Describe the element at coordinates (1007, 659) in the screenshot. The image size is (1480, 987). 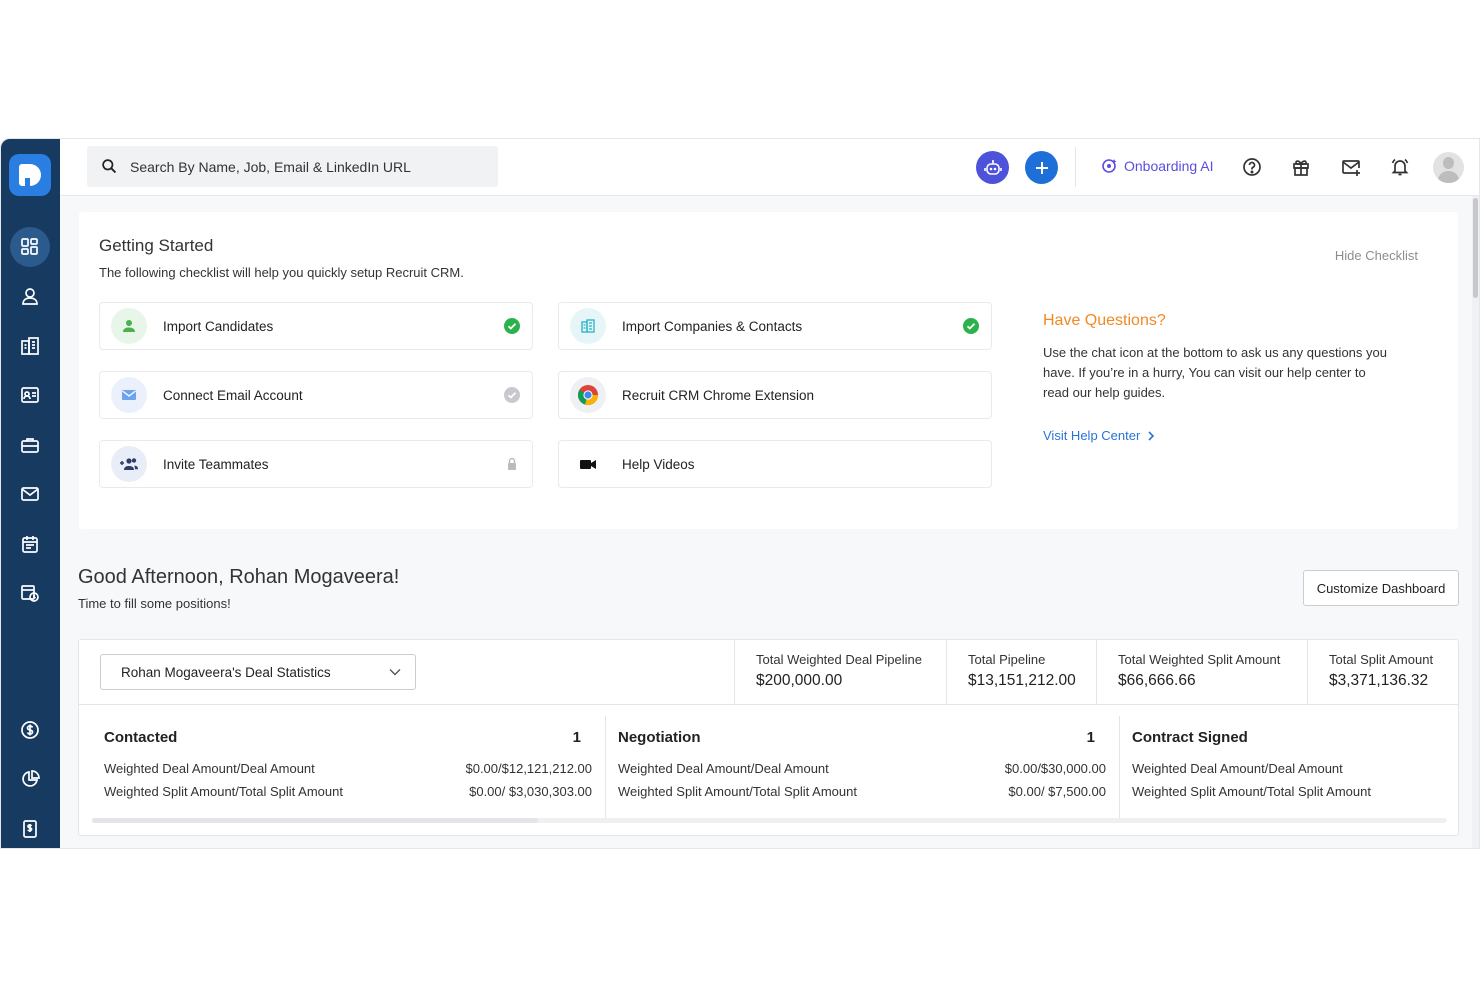
I see `stat-label: Total Pipeline` at that location.